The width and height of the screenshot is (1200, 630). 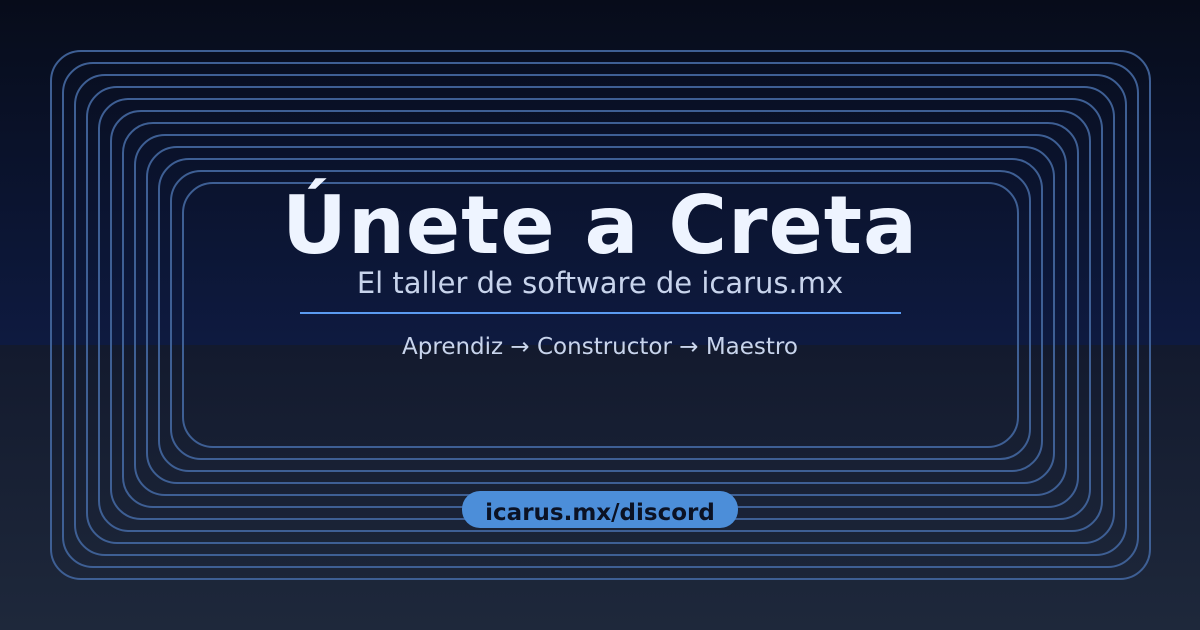 I want to click on discord-link-button: icarus.mx/discord, so click(x=600, y=509).